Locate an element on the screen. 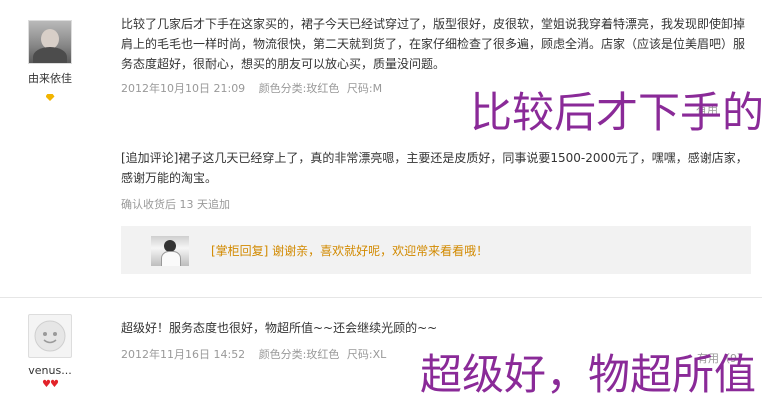 The height and width of the screenshot is (406, 762). reviewer-info: venus... ♥♥ is located at coordinates (50, 352).